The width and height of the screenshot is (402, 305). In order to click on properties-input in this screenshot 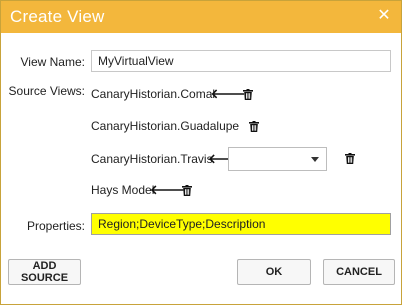, I will do `click(241, 224)`.